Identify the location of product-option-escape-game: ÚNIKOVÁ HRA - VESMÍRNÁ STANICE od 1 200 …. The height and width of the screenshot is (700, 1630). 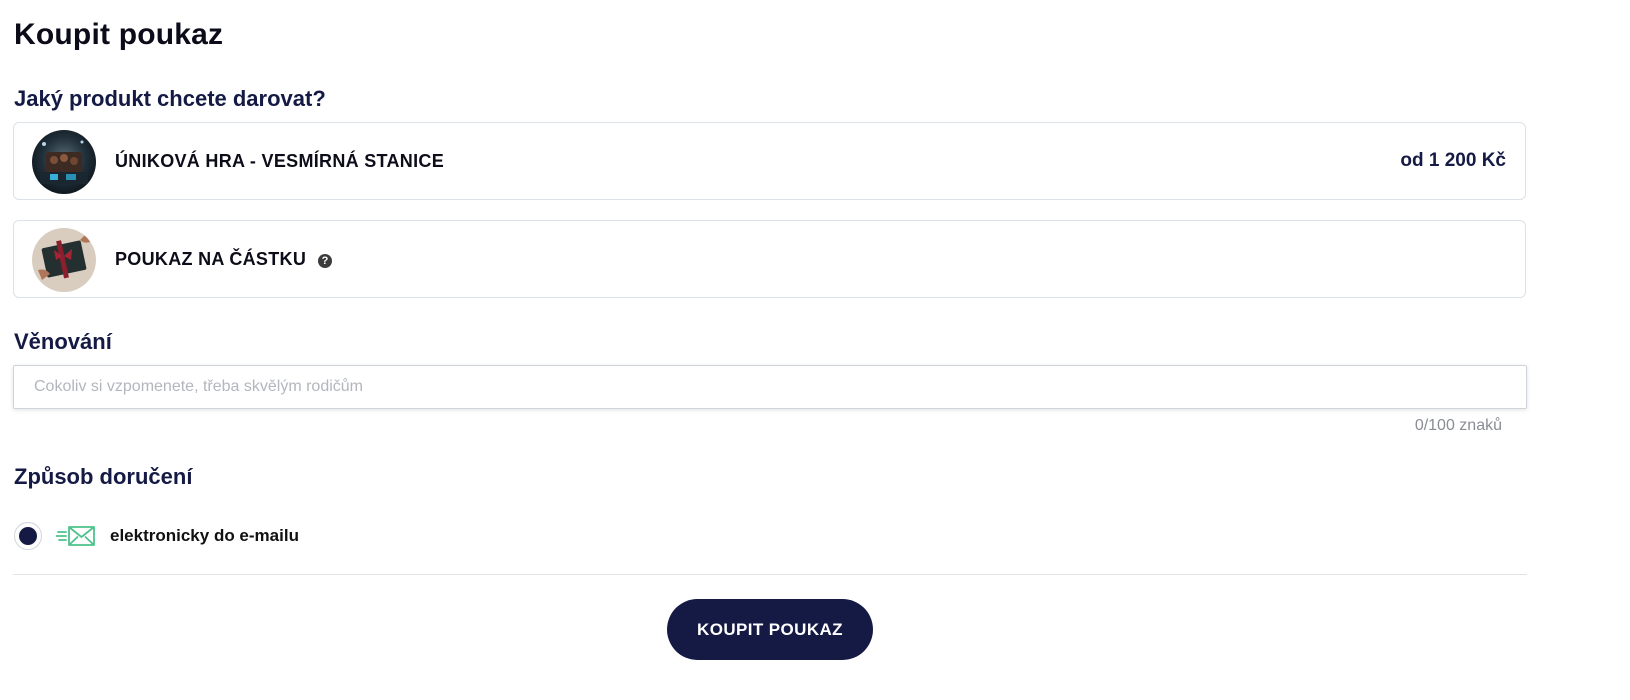
(769, 161).